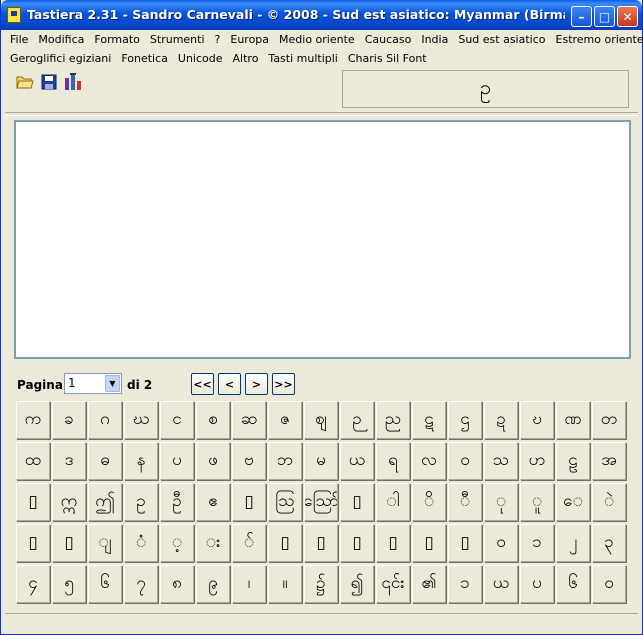 Image resolution: width=643 pixels, height=635 pixels. What do you see at coordinates (537, 502) in the screenshot?
I see `char-key: ူ` at bounding box center [537, 502].